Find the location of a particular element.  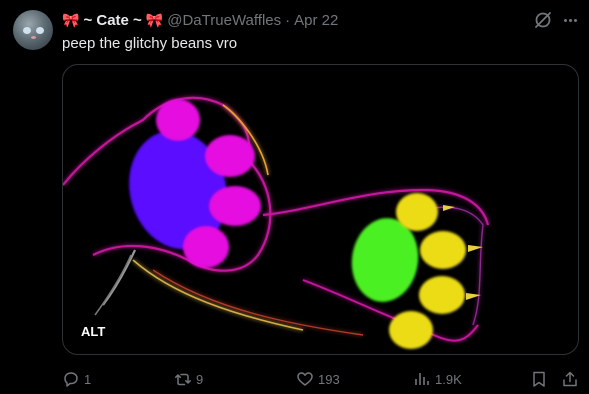

like-count: 193 is located at coordinates (329, 379).